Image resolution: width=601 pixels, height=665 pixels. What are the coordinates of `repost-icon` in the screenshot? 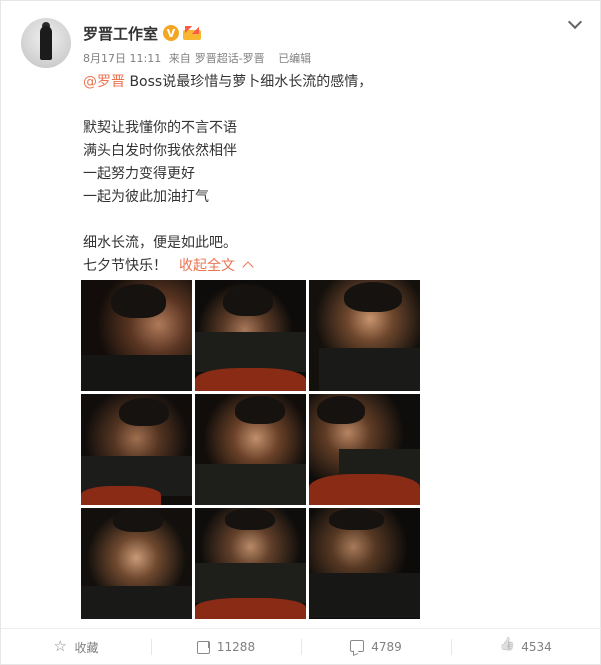 It's located at (203, 647).